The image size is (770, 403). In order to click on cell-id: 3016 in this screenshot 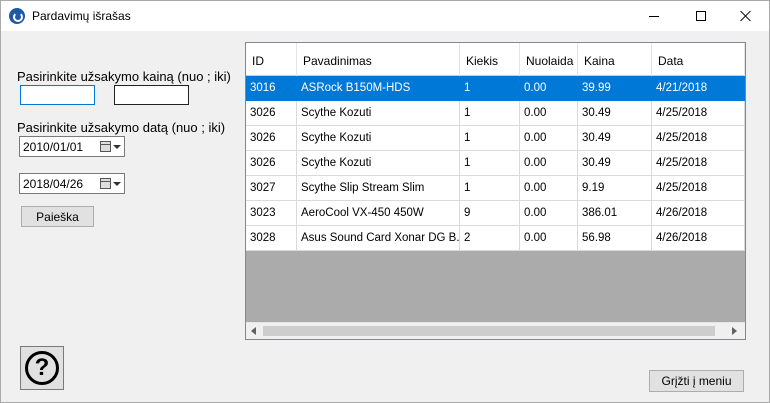, I will do `click(271, 88)`.